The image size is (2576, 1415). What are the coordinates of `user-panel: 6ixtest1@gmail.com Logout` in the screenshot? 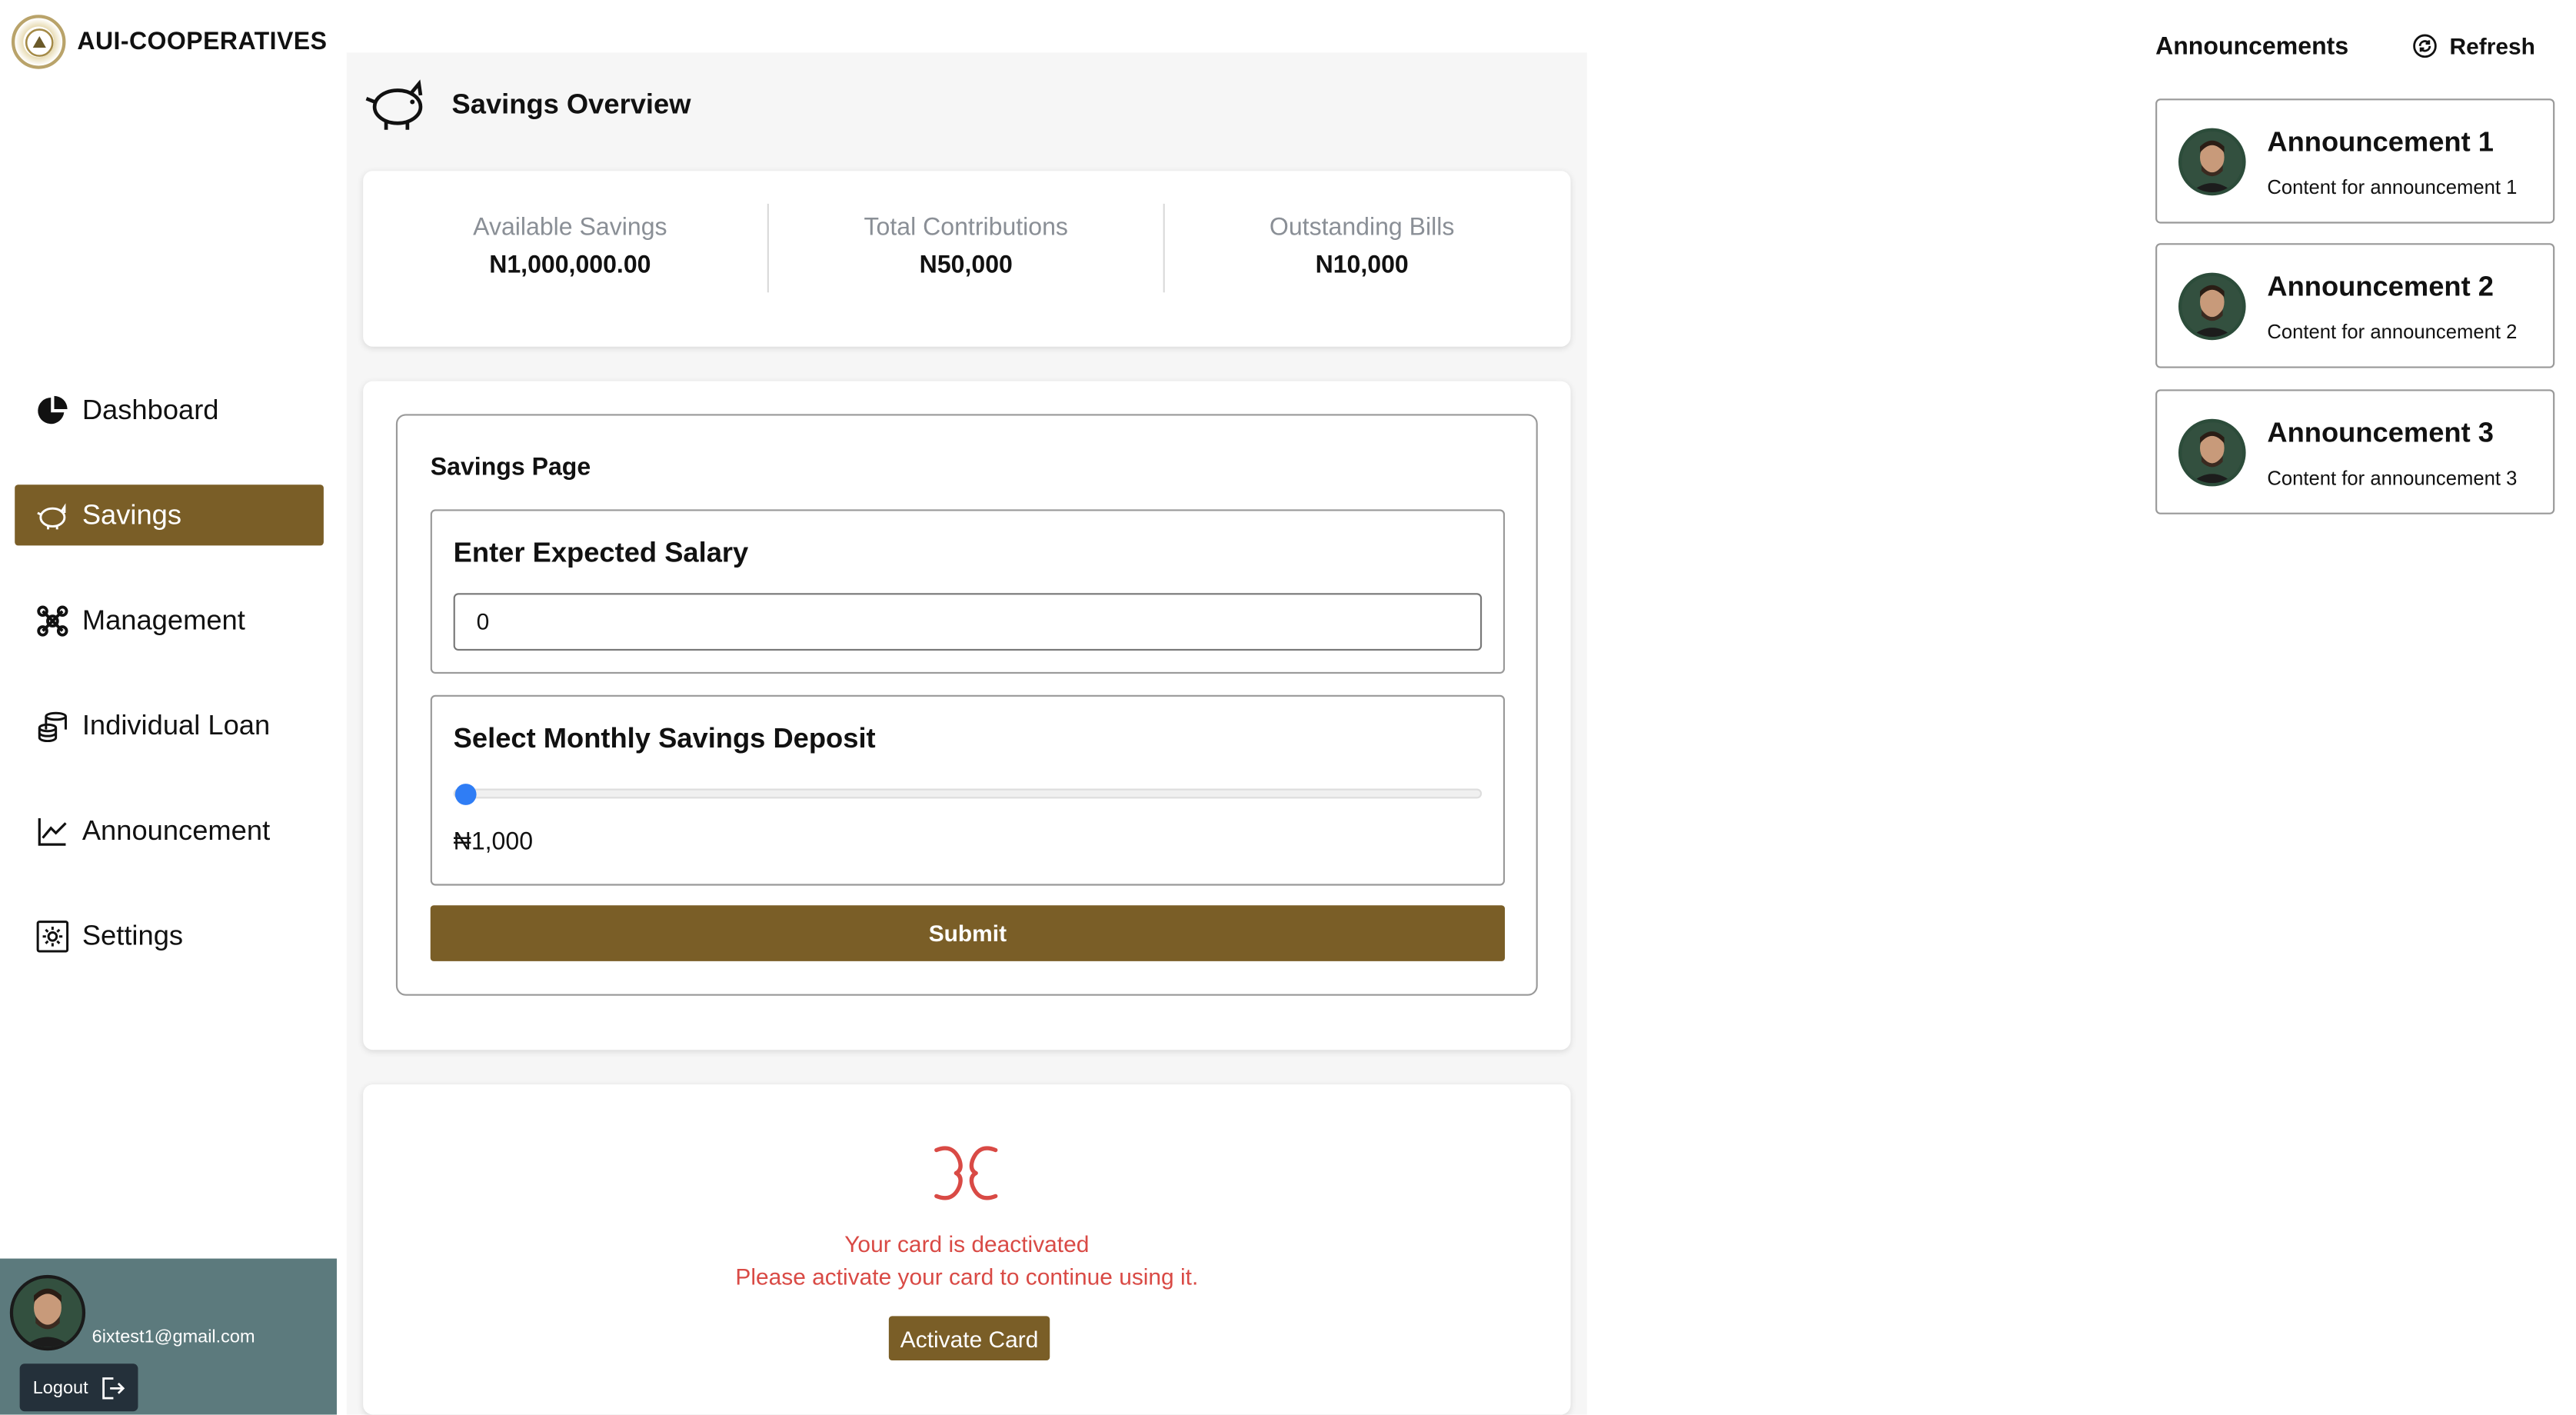 It's located at (168, 1336).